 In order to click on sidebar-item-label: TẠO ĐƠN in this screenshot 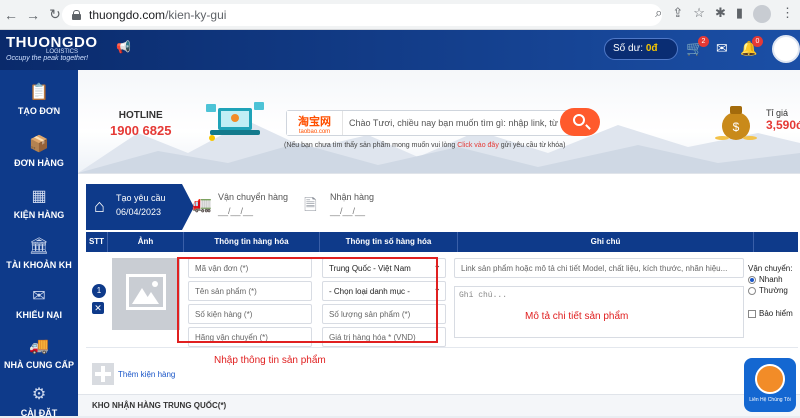, I will do `click(39, 111)`.